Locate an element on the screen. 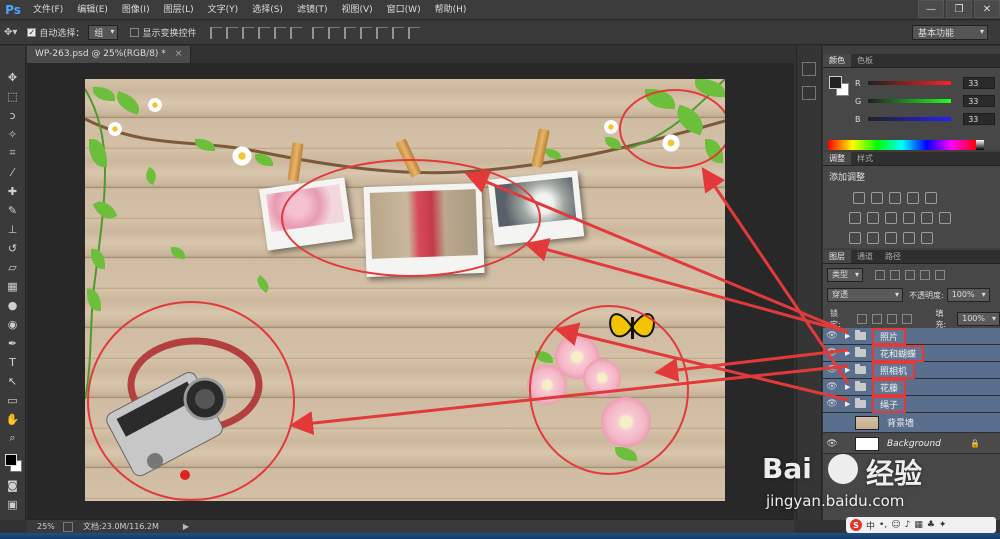 This screenshot has height=539, width=1000. fill-field: 100% is located at coordinates (978, 319).